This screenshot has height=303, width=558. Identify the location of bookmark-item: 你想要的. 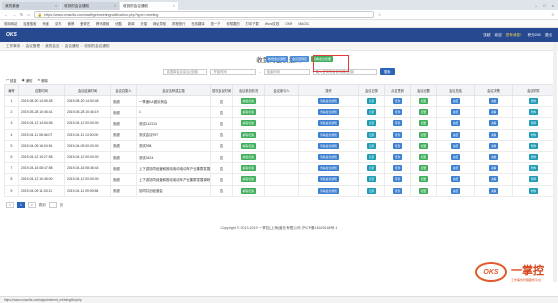
(232, 23).